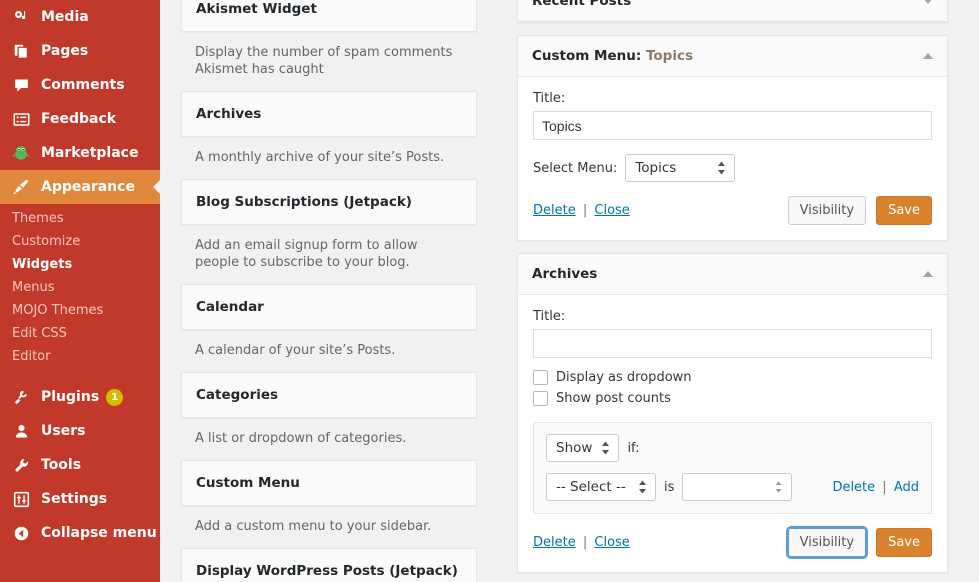 Image resolution: width=979 pixels, height=582 pixels. I want to click on sidebar-subitem-customize: Customize, so click(80, 241).